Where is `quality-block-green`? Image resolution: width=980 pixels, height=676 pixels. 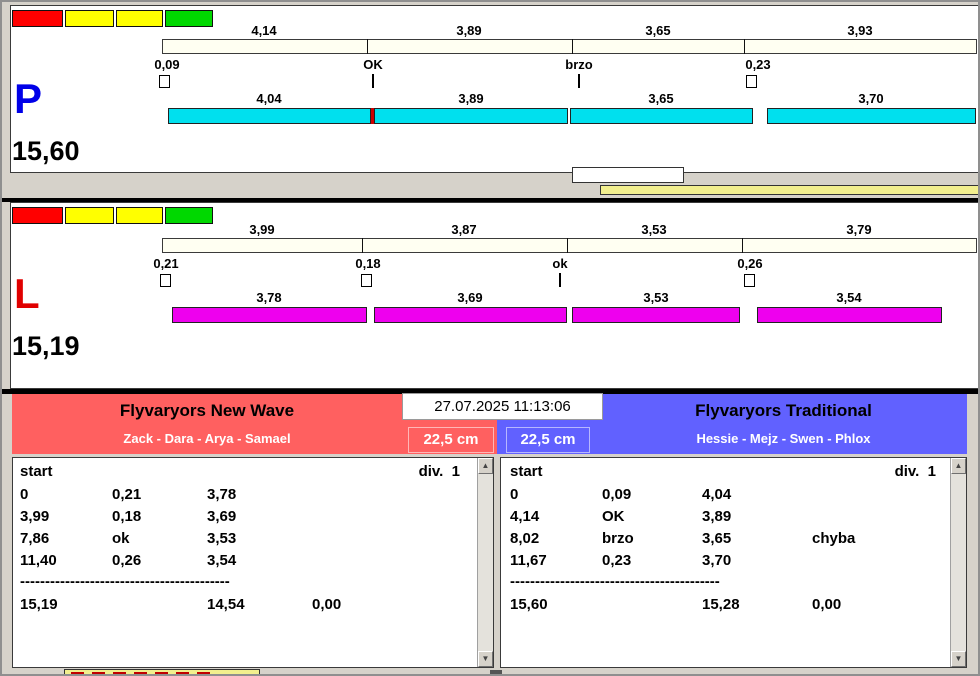 quality-block-green is located at coordinates (189, 18).